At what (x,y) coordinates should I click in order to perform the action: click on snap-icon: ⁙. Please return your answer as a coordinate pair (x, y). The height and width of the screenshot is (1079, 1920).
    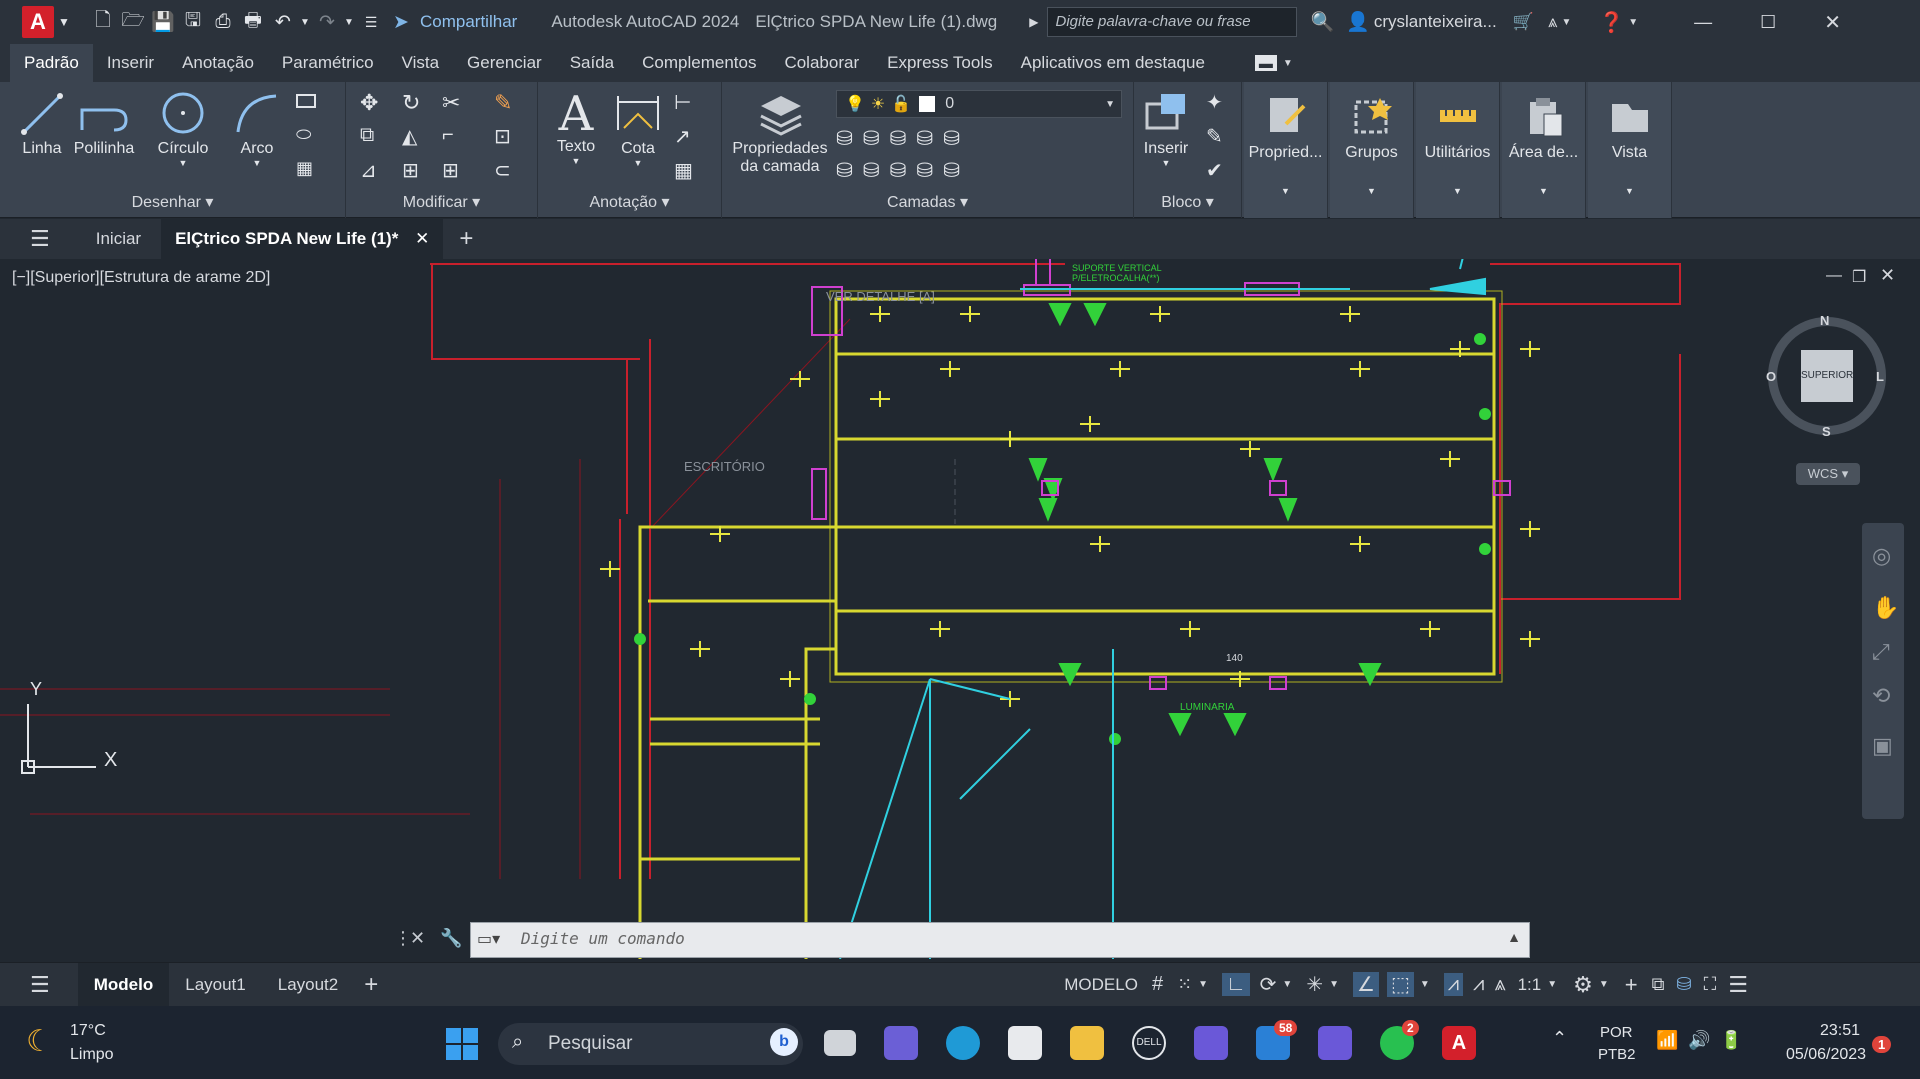
    Looking at the image, I should click on (1184, 984).